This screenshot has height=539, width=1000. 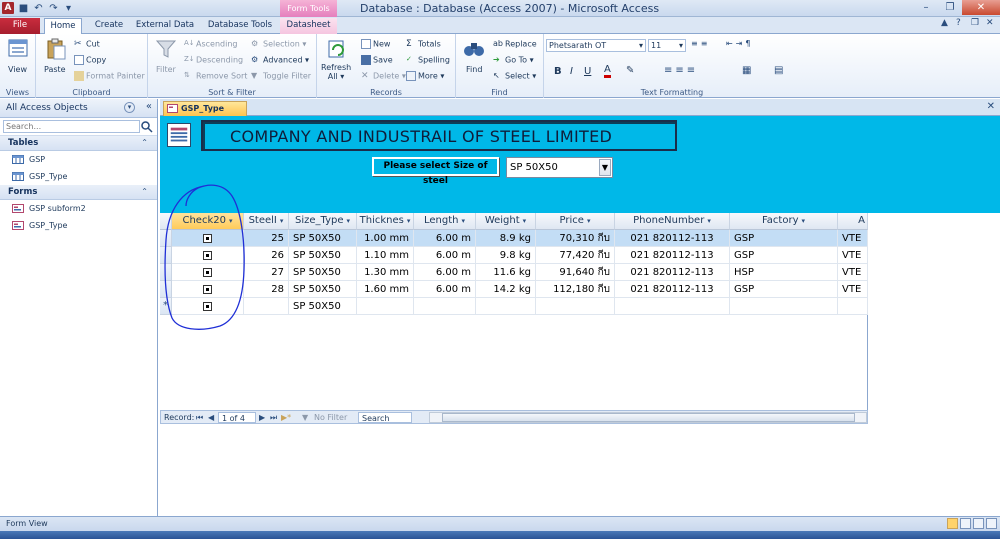 What do you see at coordinates (278, 44) in the screenshot?
I see `selection-button: ⚙ Selection ▾` at bounding box center [278, 44].